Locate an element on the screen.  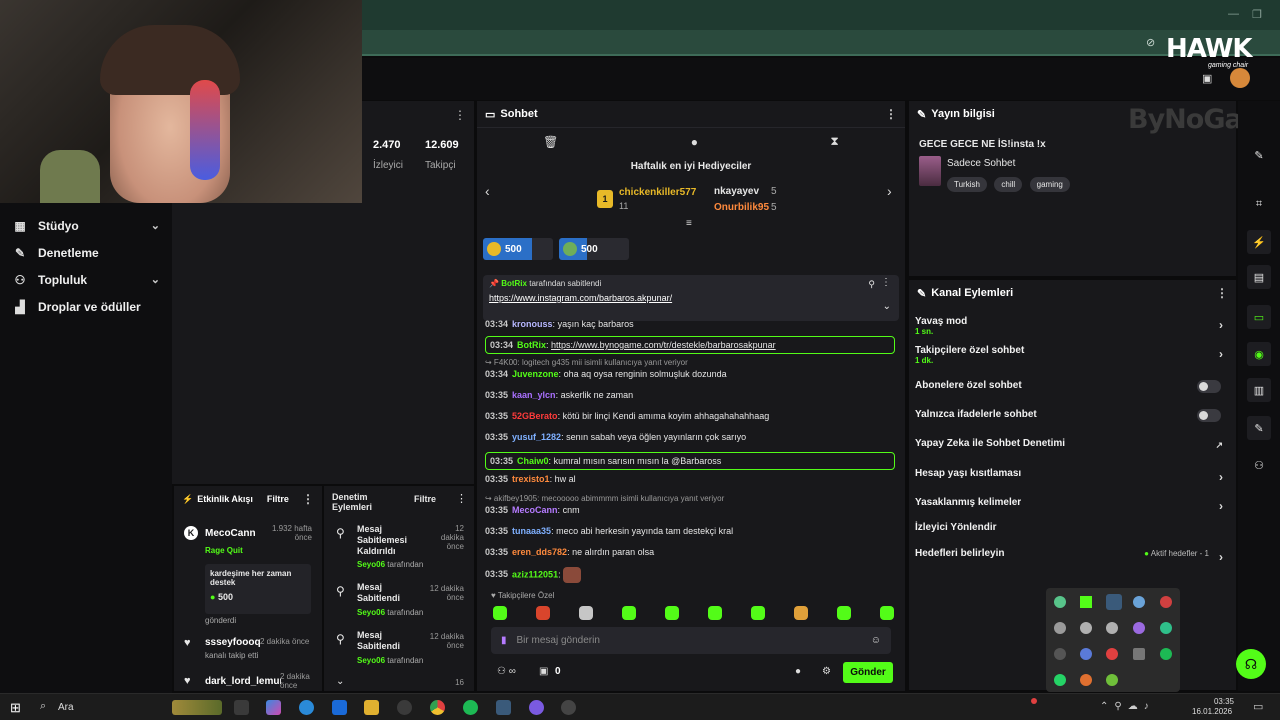
users-icon: ⚇ is located at coordinates (1259, 465).